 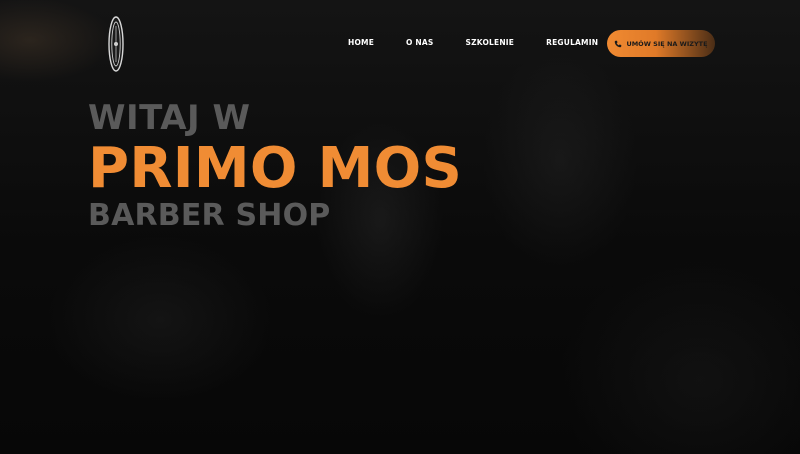 I want to click on hero-welcome-text: WITAJ W, so click(x=169, y=118).